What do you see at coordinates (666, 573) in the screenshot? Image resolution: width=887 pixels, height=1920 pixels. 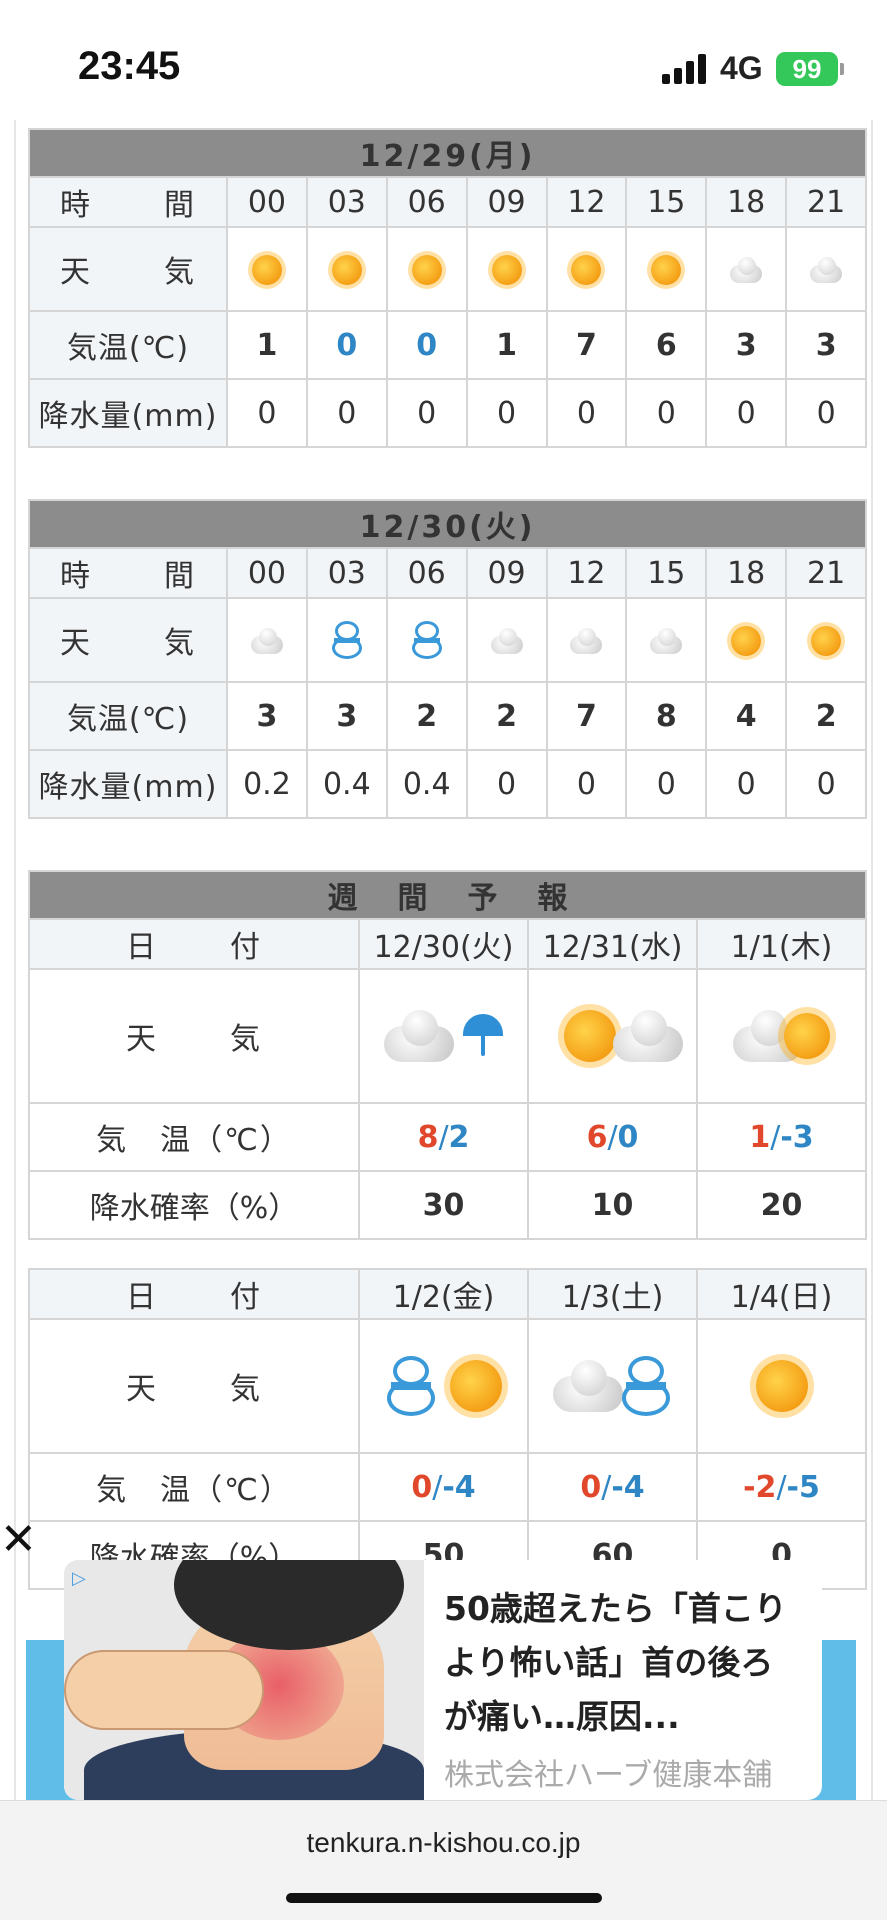 I see `hour-cell: 15` at bounding box center [666, 573].